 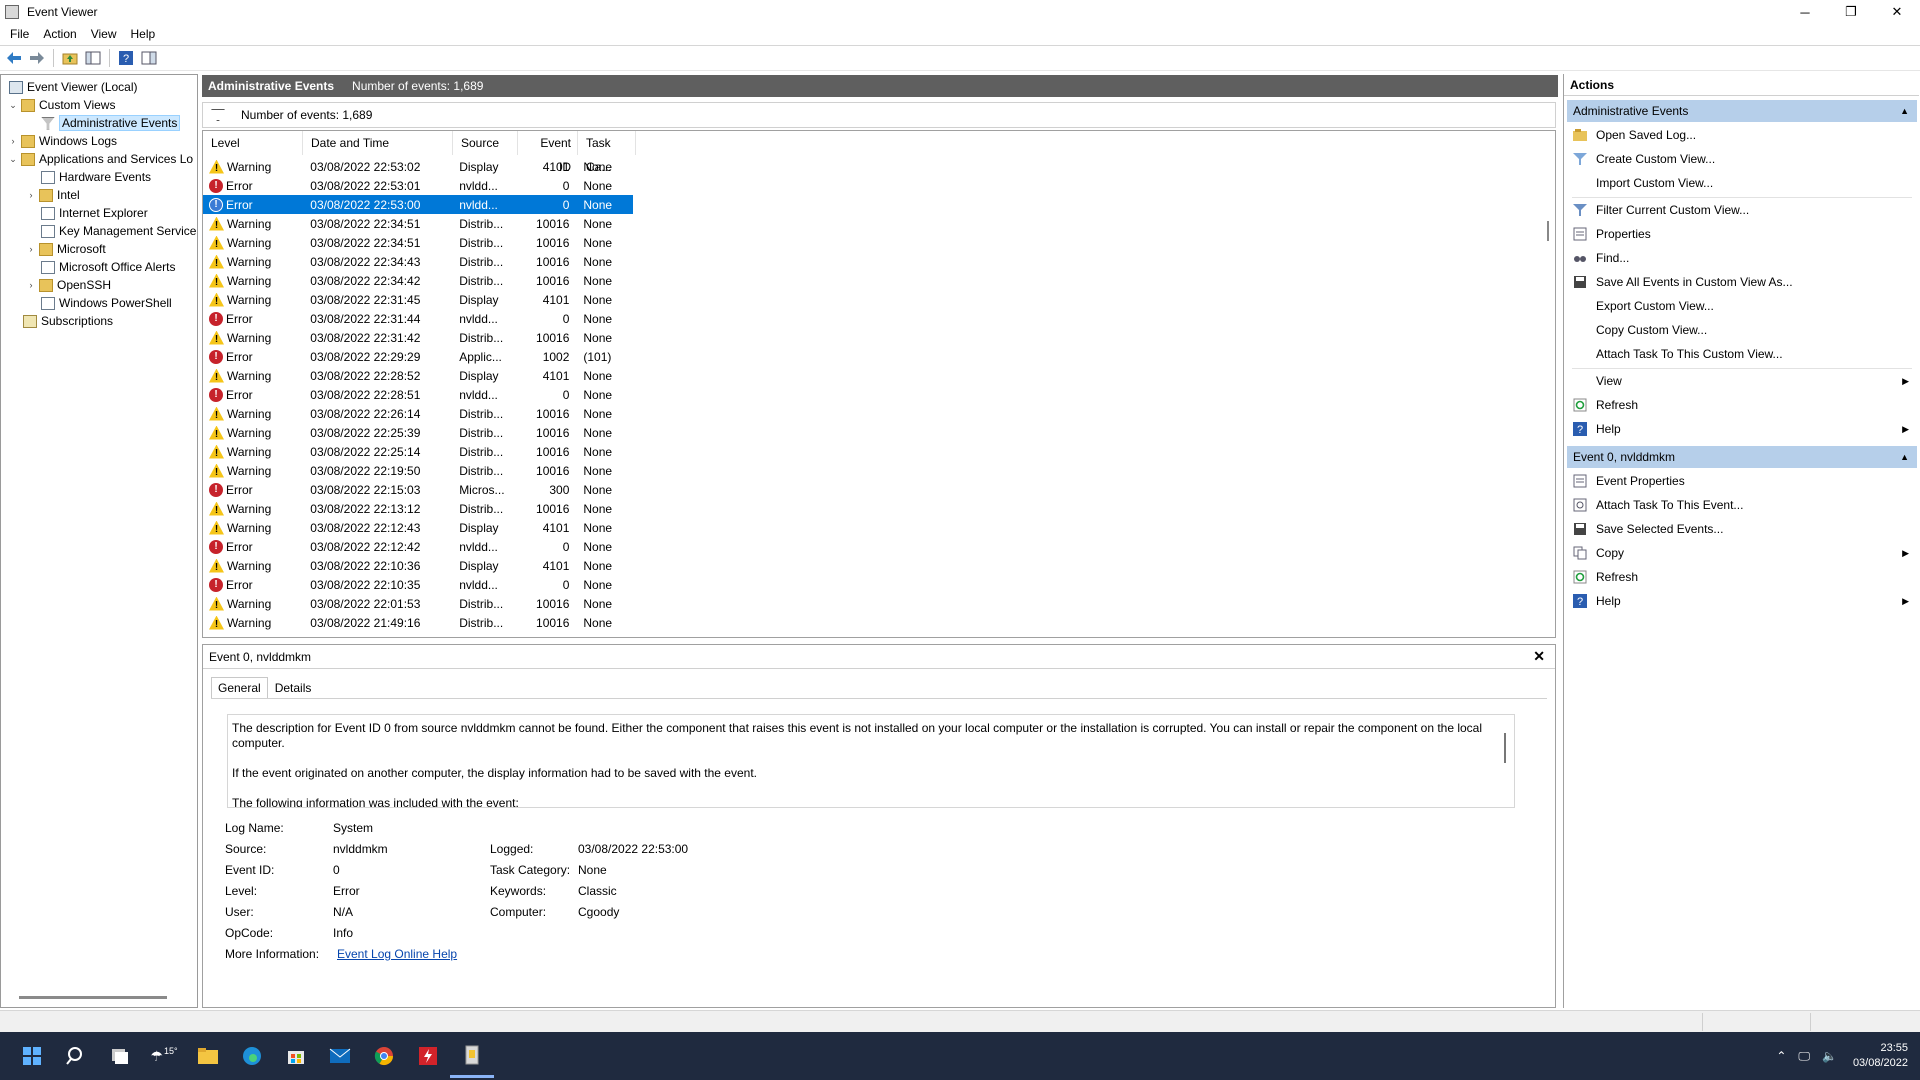 I want to click on column-header-level: Level, so click(x=253, y=143).